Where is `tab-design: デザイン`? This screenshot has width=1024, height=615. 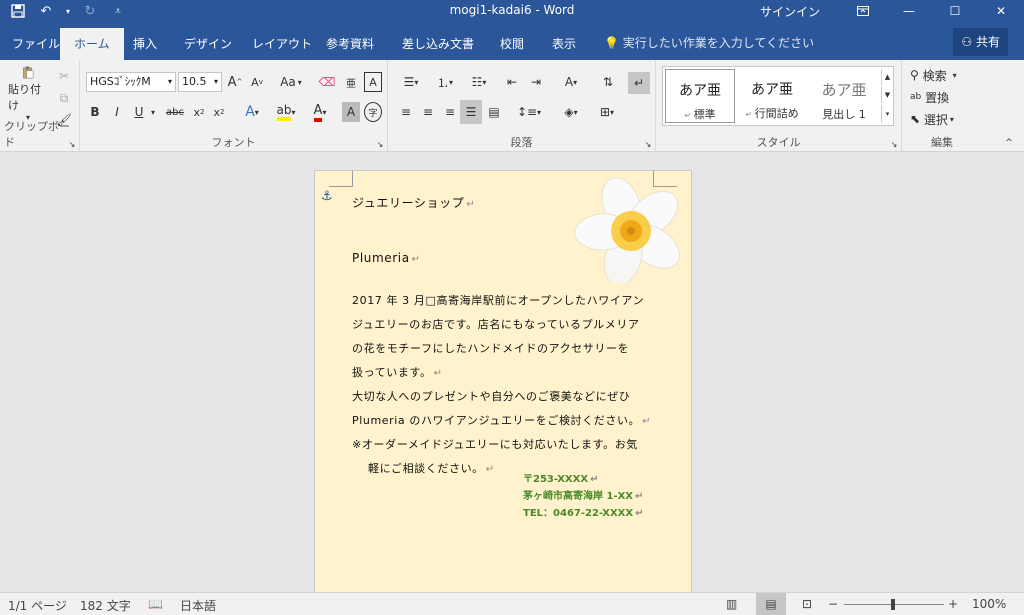 tab-design: デザイン is located at coordinates (208, 44).